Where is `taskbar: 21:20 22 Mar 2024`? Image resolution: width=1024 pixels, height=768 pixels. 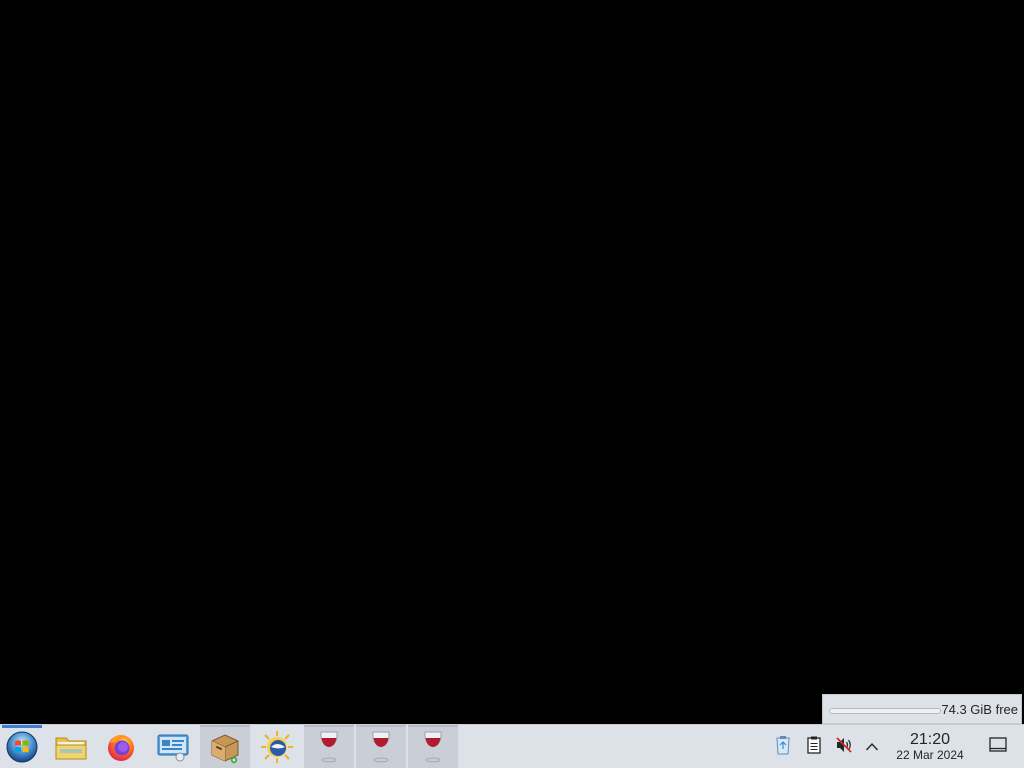 taskbar: 21:20 22 Mar 2024 is located at coordinates (512, 746).